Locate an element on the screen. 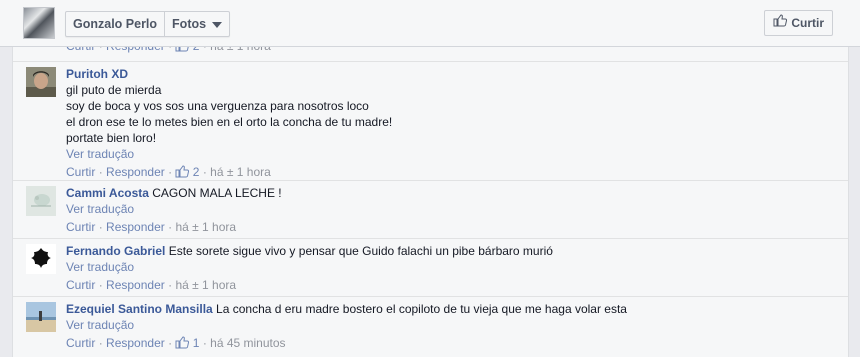  breadcrumb: Gonzalo Perlo Fotos is located at coordinates (148, 24).